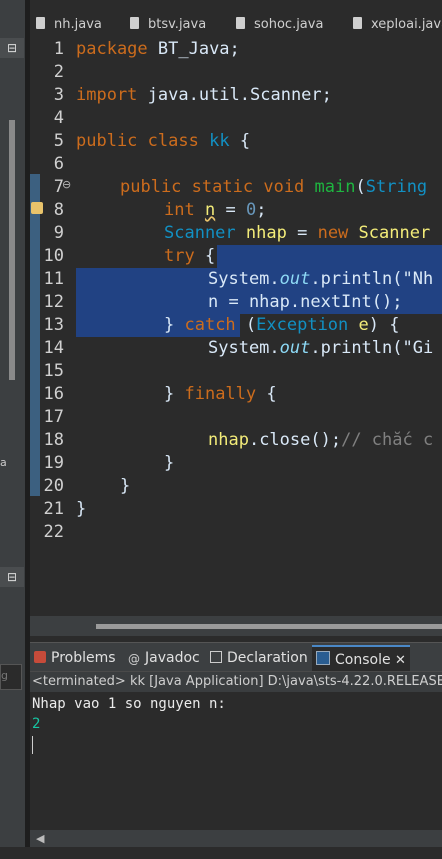  I want to click on bottom-panel-tabs: Problems @ Javadoc Declaration Console ✕, so click(236, 657).